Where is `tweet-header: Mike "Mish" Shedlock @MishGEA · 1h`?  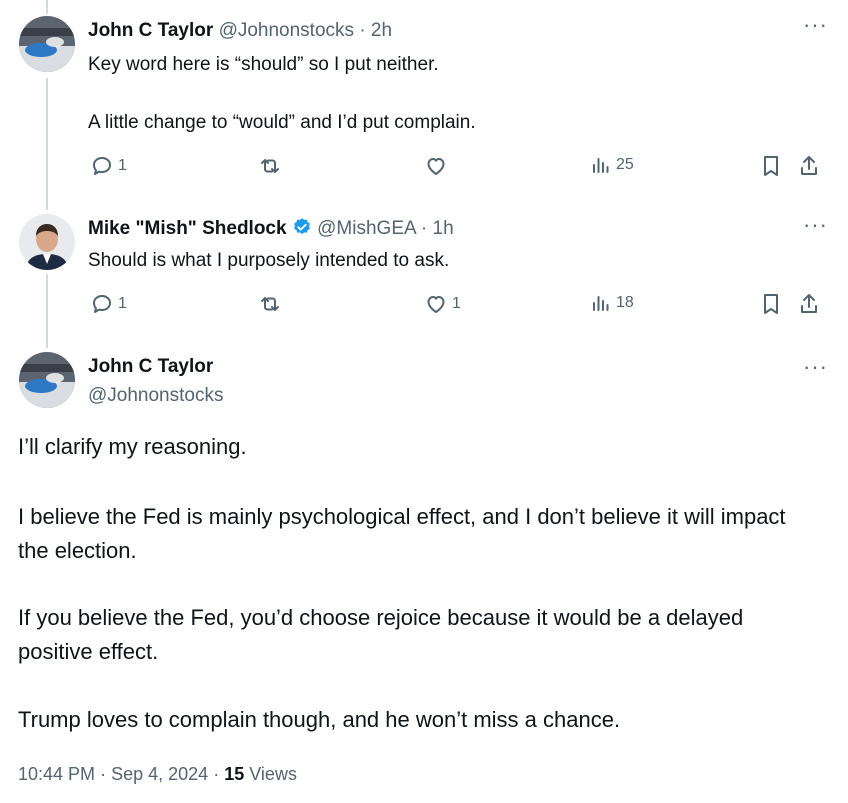
tweet-header: Mike "Mish" Shedlock @MishGEA · 1h is located at coordinates (271, 228).